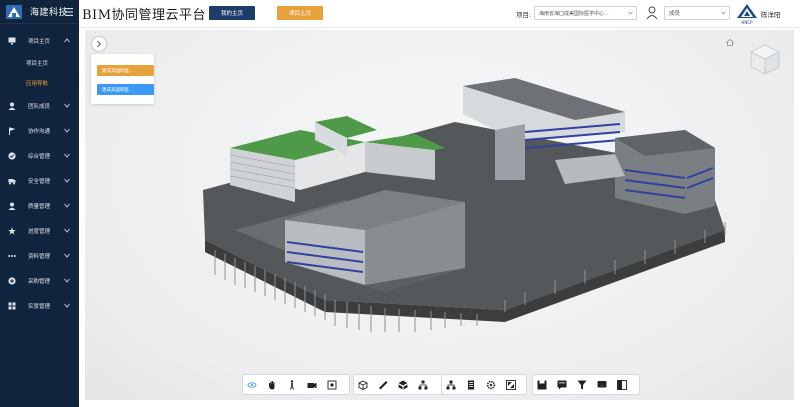  What do you see at coordinates (747, 14) in the screenshot?
I see `brand-logo: HNCP` at bounding box center [747, 14].